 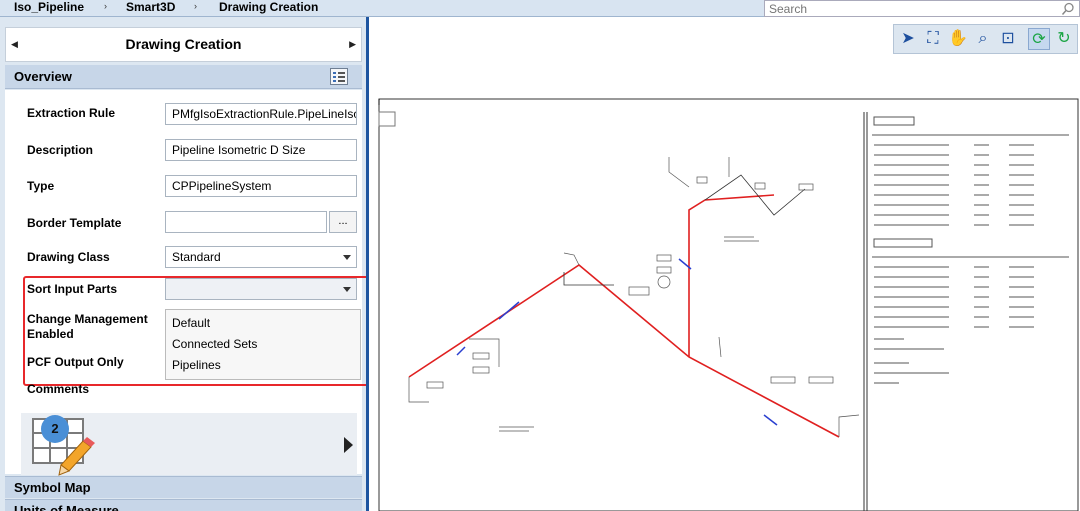 What do you see at coordinates (1039, 39) in the screenshot?
I see `refresh-icon: ⟳` at bounding box center [1039, 39].